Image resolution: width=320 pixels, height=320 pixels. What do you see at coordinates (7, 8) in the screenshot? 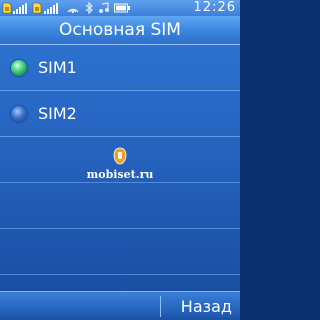
I see `sim1-icon` at bounding box center [7, 8].